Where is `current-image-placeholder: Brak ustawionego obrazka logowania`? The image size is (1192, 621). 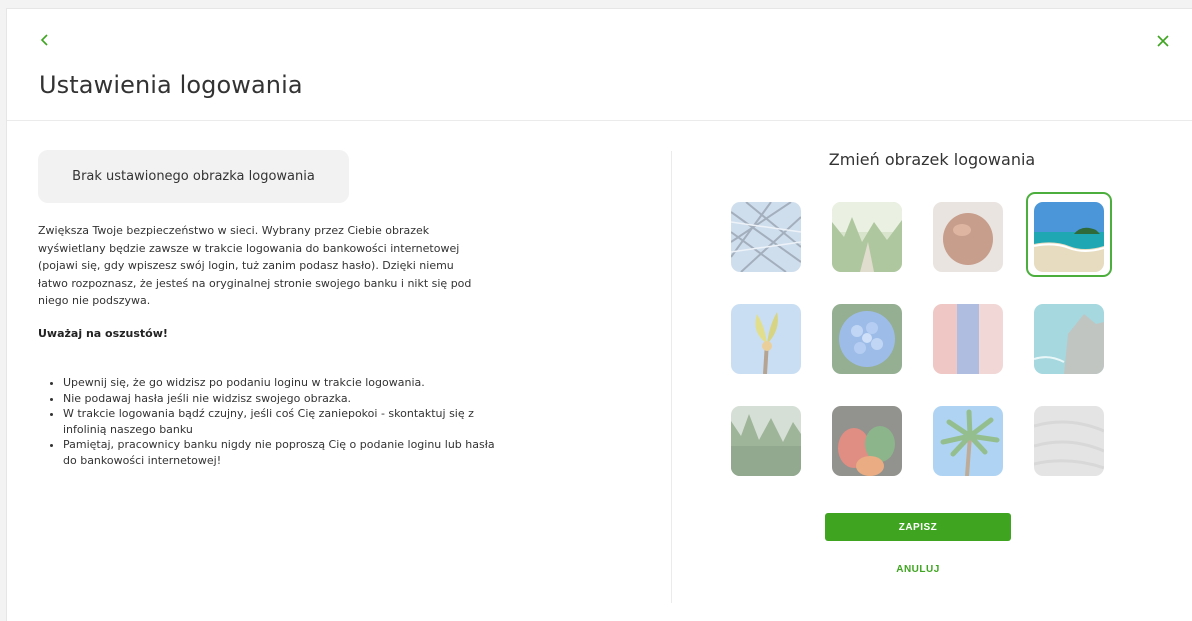
current-image-placeholder: Brak ustawionego obrazka logowania is located at coordinates (193, 176).